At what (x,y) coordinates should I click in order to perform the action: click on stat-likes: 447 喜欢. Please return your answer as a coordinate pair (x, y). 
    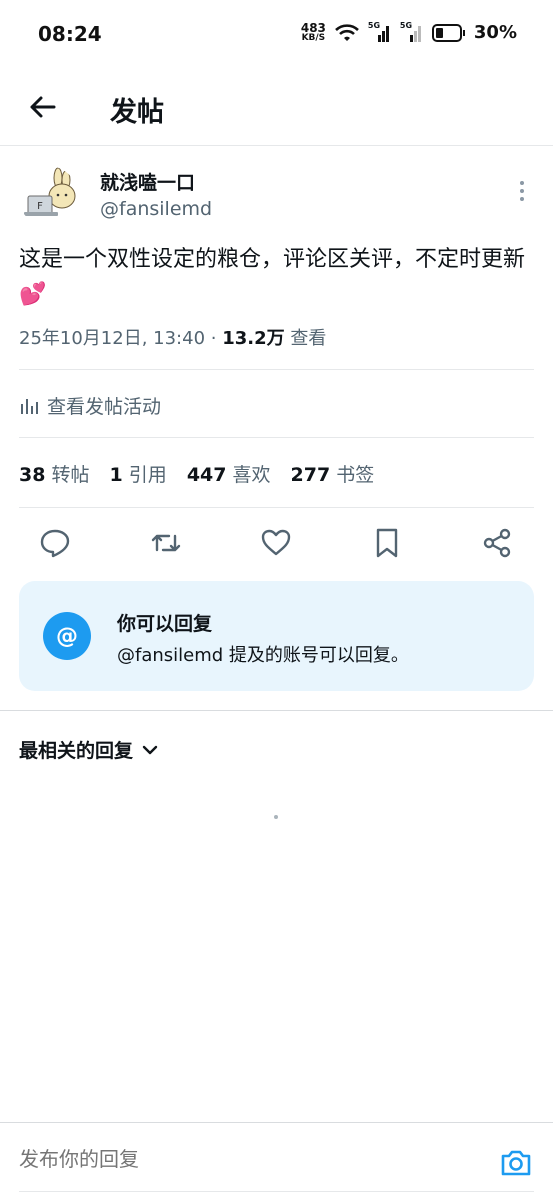
    Looking at the image, I should click on (229, 473).